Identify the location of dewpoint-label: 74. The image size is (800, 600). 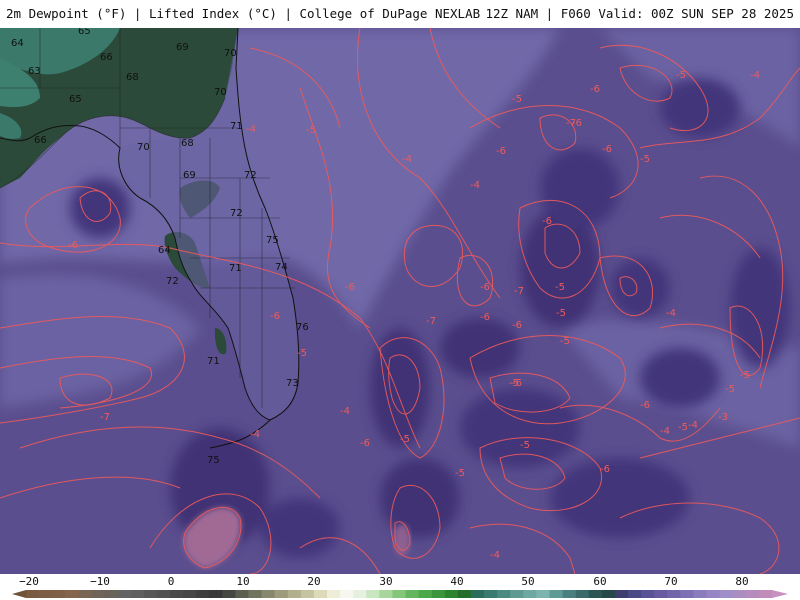
(281, 267).